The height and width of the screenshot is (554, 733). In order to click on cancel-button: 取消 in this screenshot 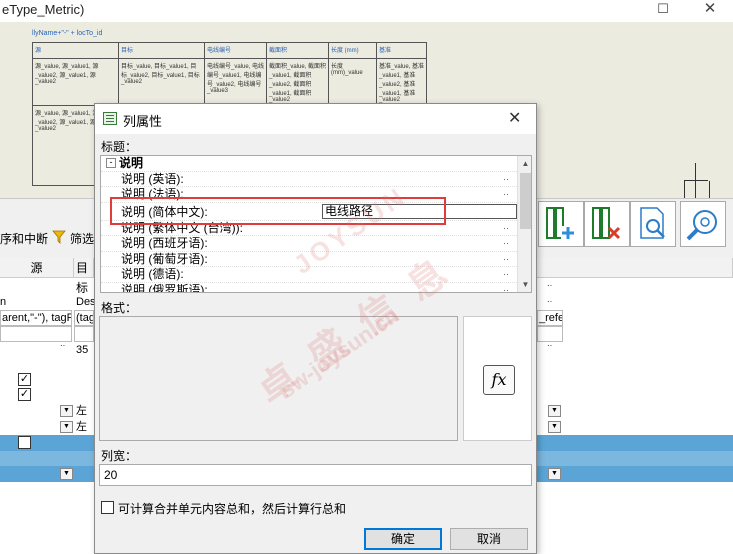, I will do `click(489, 539)`.